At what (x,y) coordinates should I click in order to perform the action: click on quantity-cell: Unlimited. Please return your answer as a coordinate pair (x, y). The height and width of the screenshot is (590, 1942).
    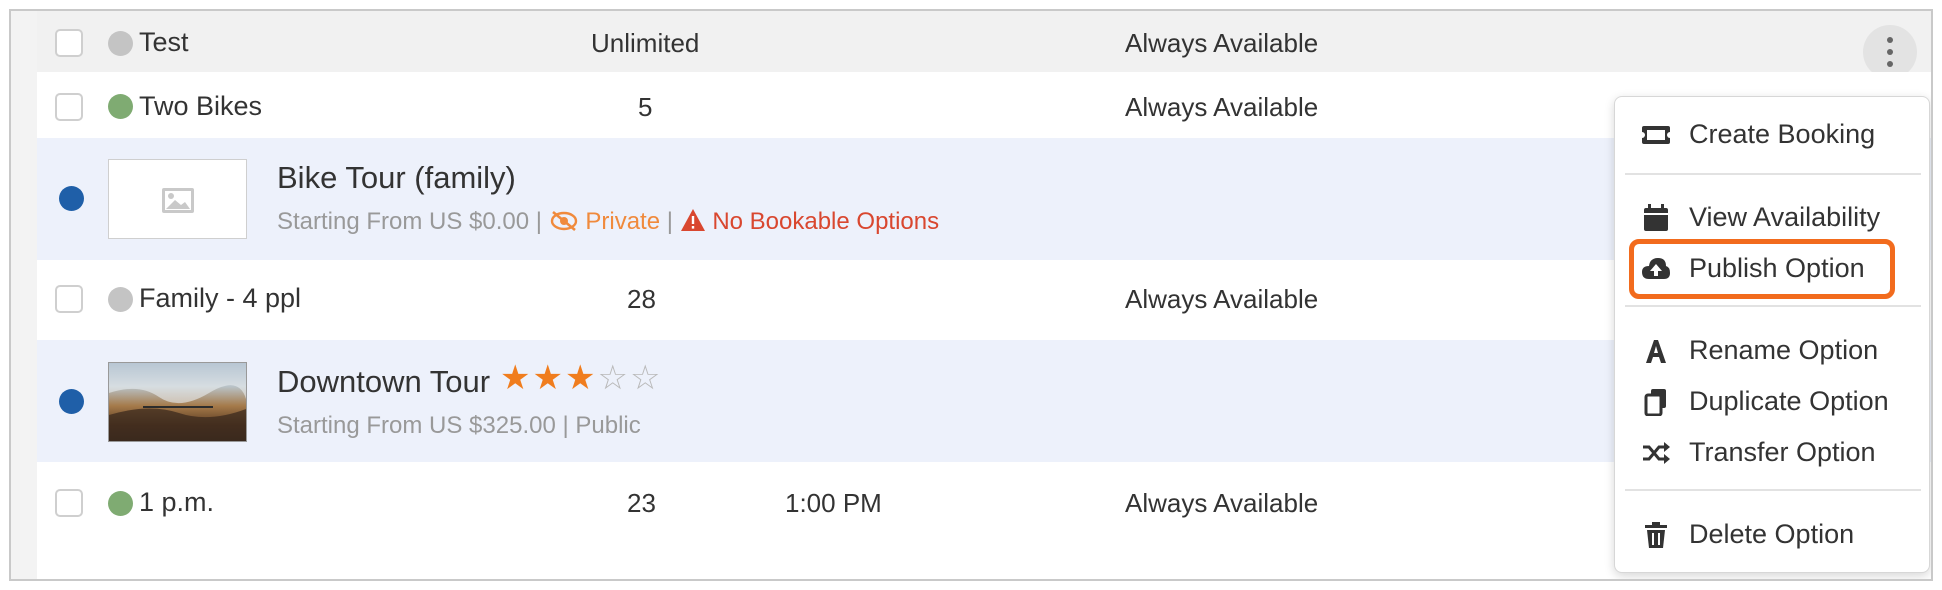
    Looking at the image, I should click on (645, 43).